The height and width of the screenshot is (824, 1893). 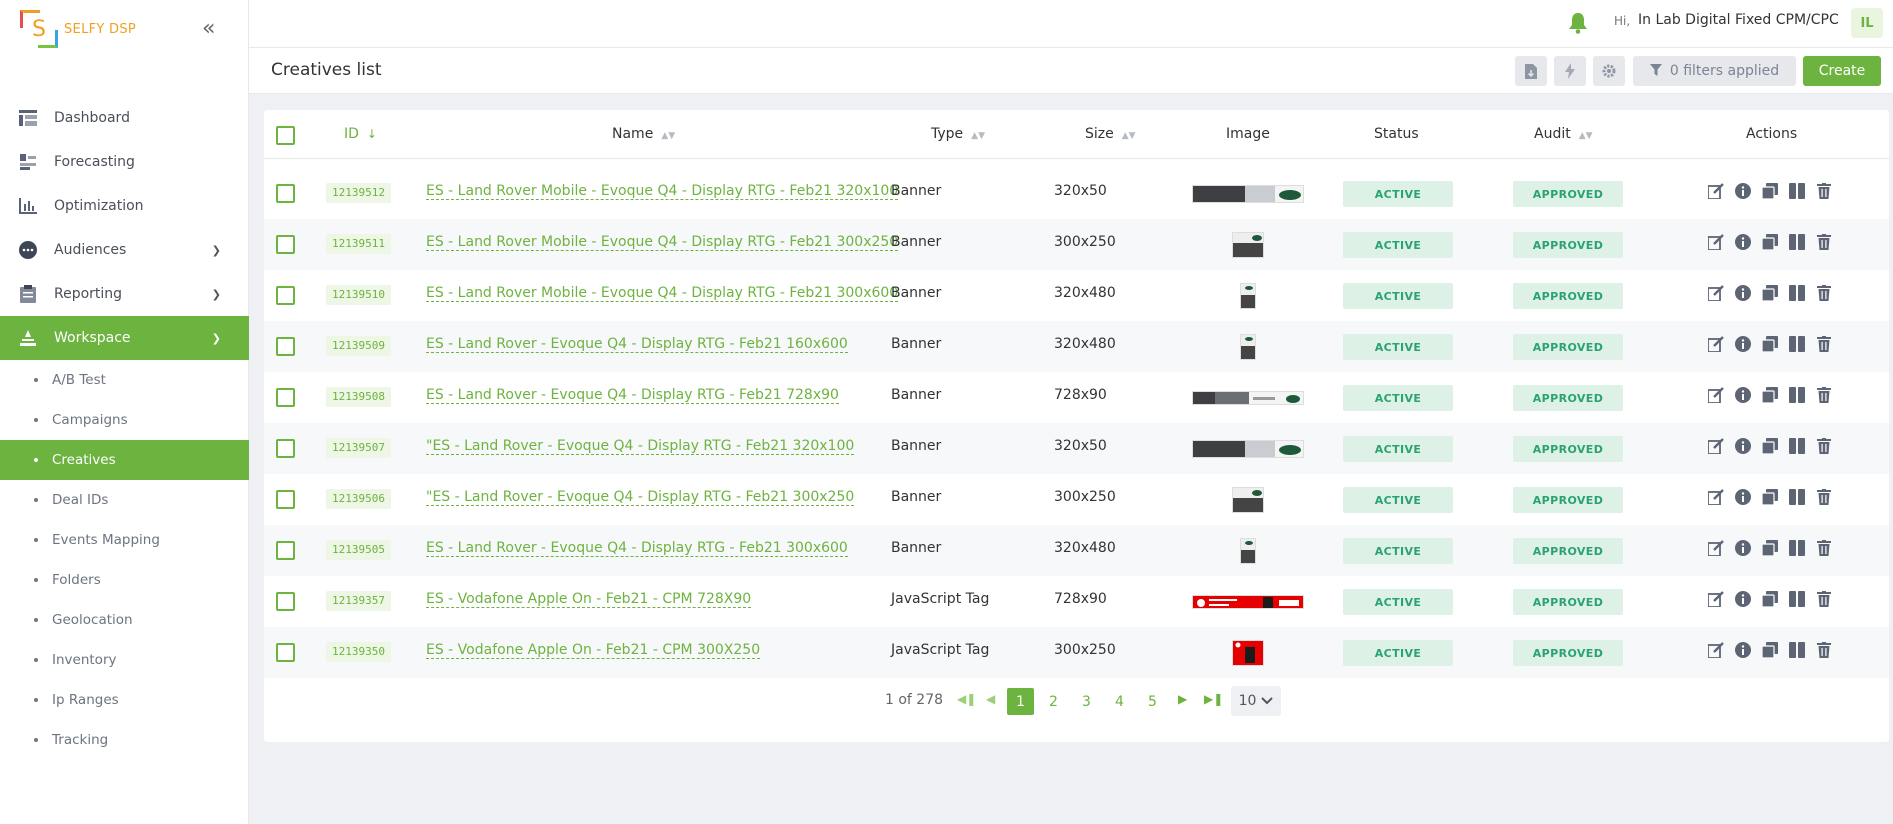 I want to click on first-page-icon: ◀❚, so click(x=966, y=699).